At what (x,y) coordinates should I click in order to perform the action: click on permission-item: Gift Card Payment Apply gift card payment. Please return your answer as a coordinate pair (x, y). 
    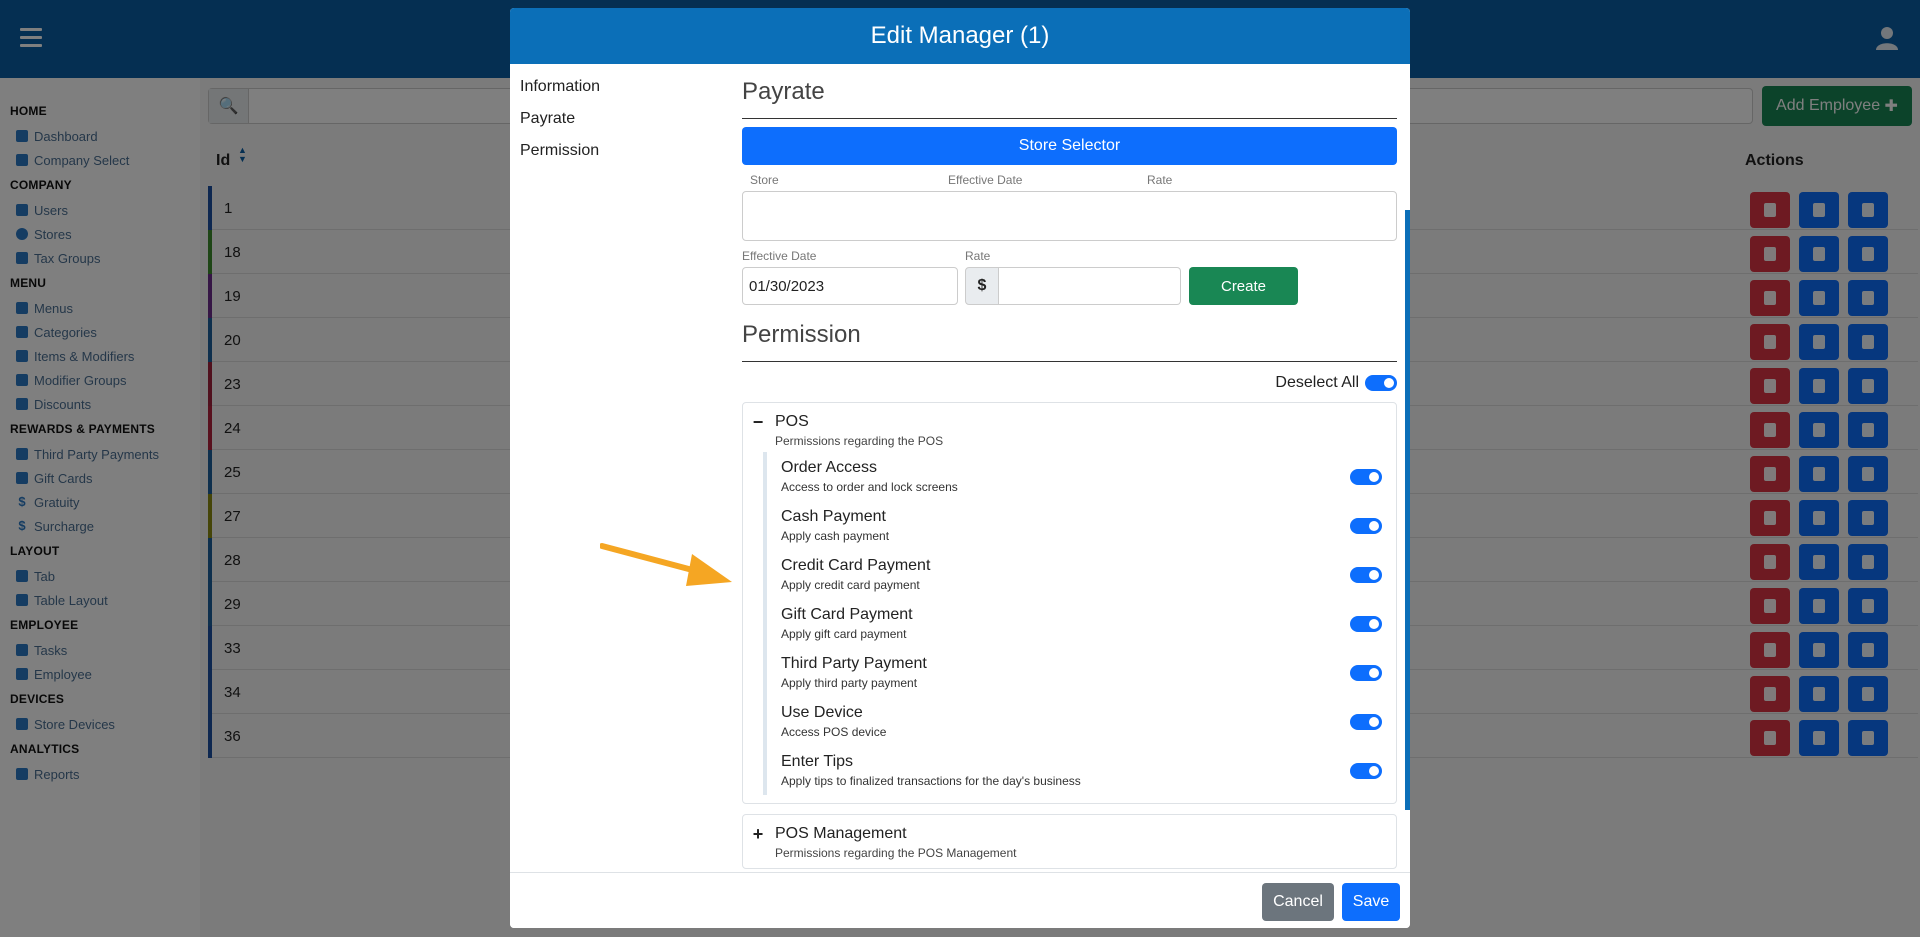
    Looking at the image, I should click on (1083, 623).